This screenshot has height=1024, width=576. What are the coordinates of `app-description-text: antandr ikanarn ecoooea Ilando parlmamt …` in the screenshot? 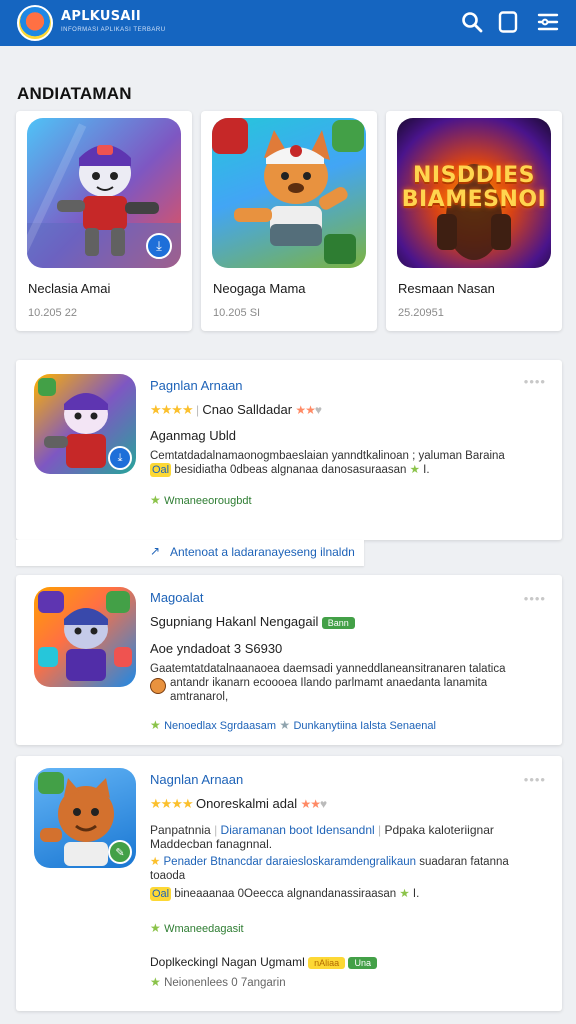 It's located at (329, 683).